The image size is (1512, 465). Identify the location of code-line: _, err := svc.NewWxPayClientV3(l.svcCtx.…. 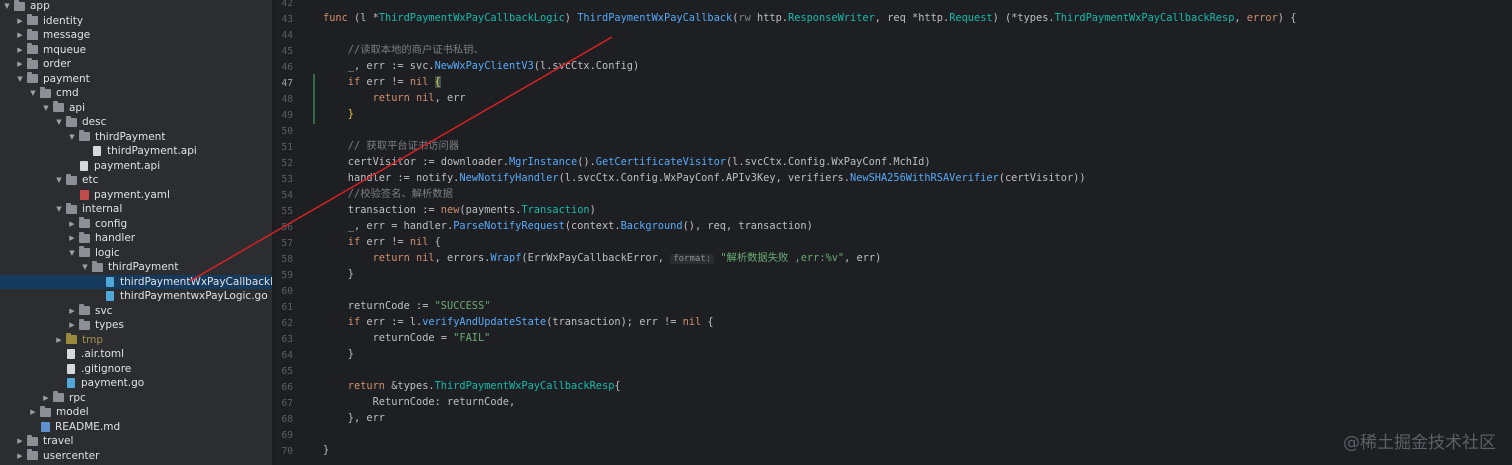
(481, 66).